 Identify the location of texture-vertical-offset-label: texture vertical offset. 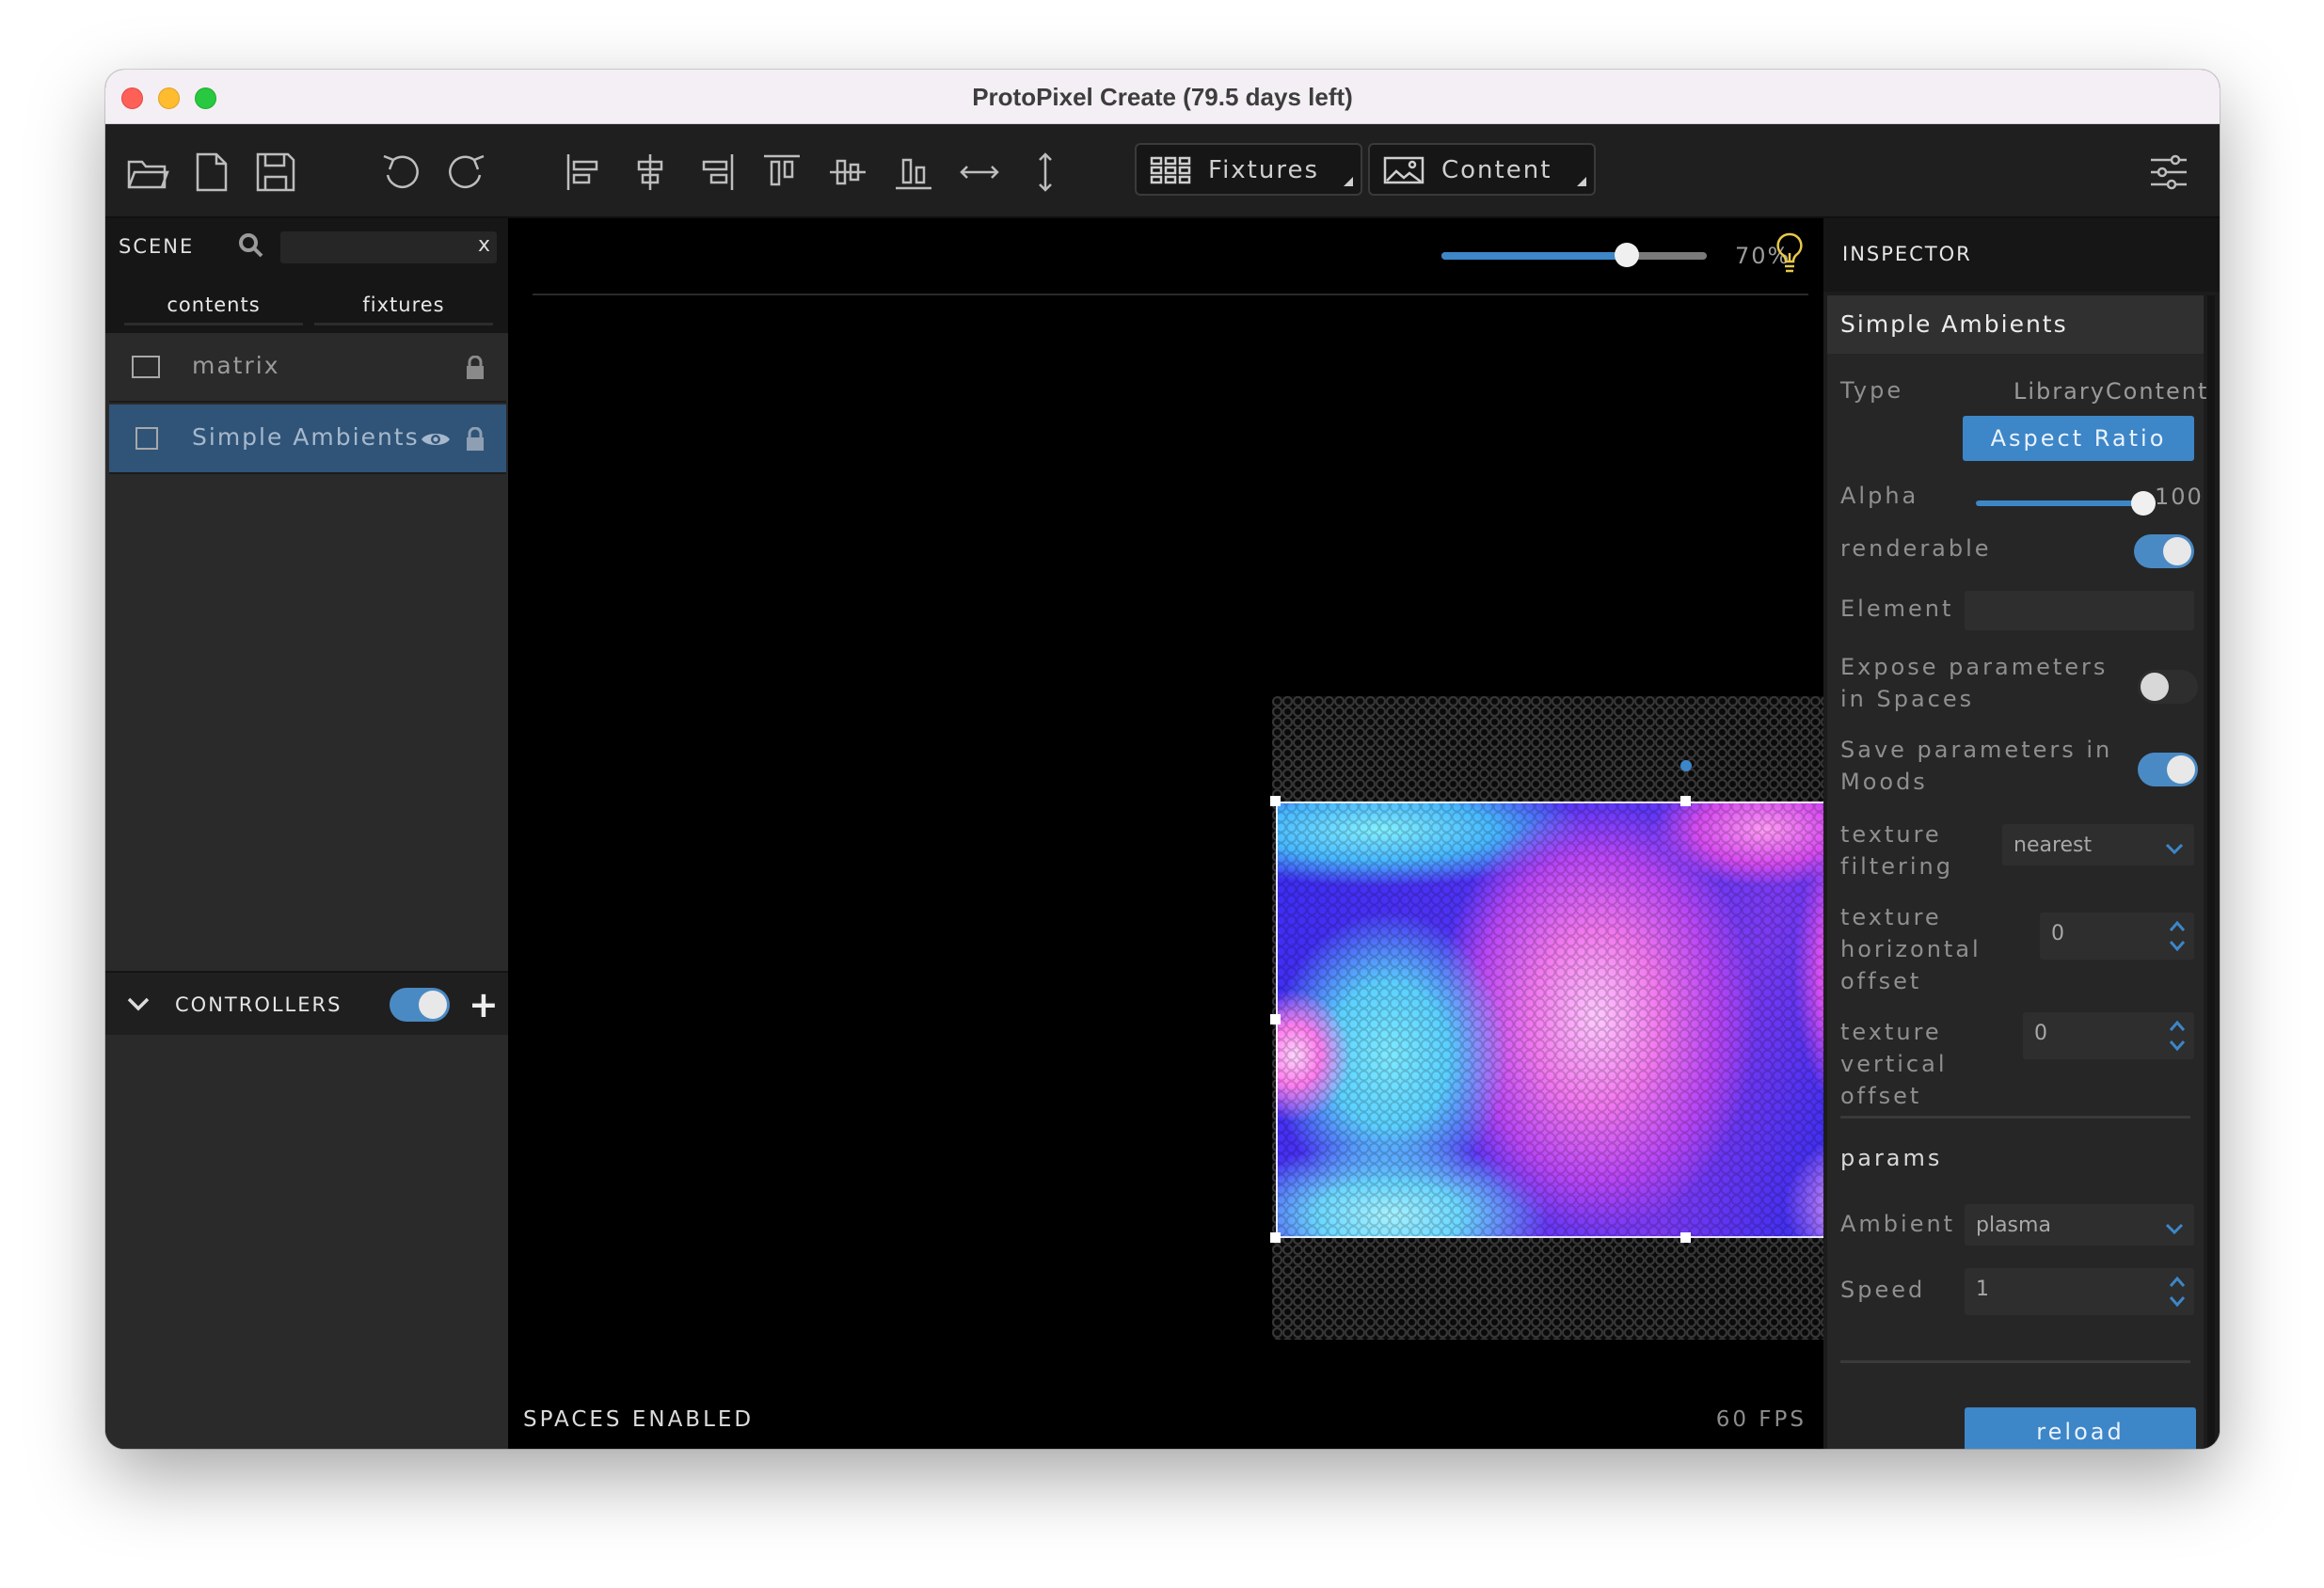
(1894, 1064).